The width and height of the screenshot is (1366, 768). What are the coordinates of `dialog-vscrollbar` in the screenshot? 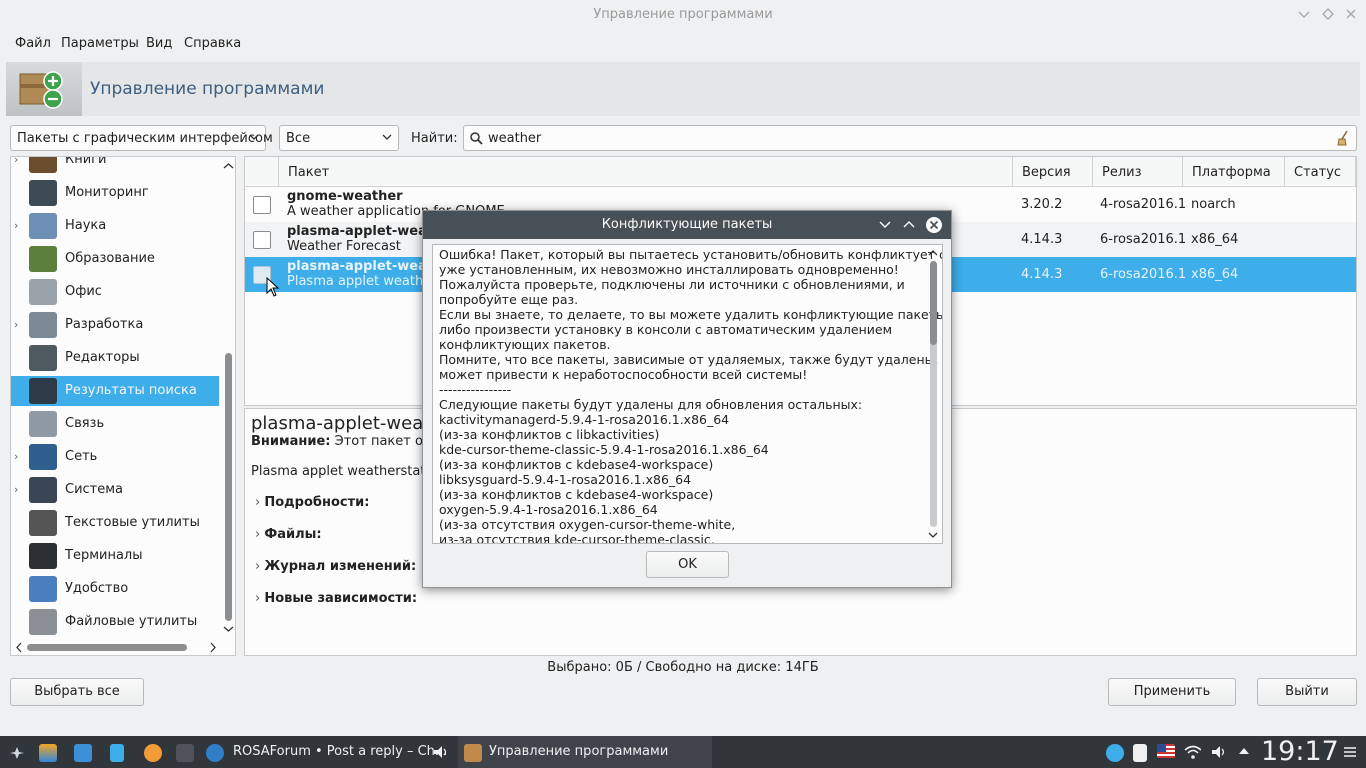 It's located at (934, 394).